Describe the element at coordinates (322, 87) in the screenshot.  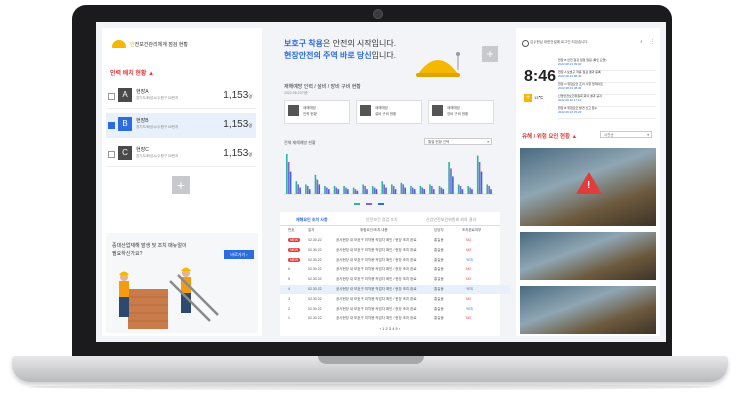
I see `stats-title: 재해예방 인력 / 설비 / 장비 구비 현황` at that location.